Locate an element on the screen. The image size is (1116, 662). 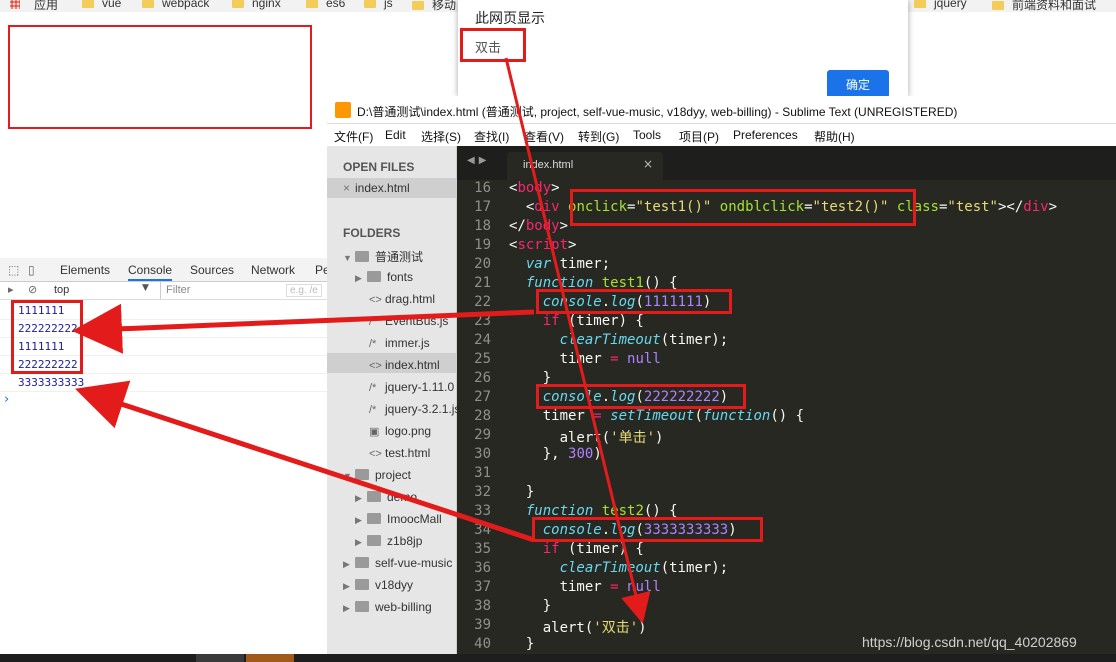
bookmark-webpack: webpack is located at coordinates (175, 5).